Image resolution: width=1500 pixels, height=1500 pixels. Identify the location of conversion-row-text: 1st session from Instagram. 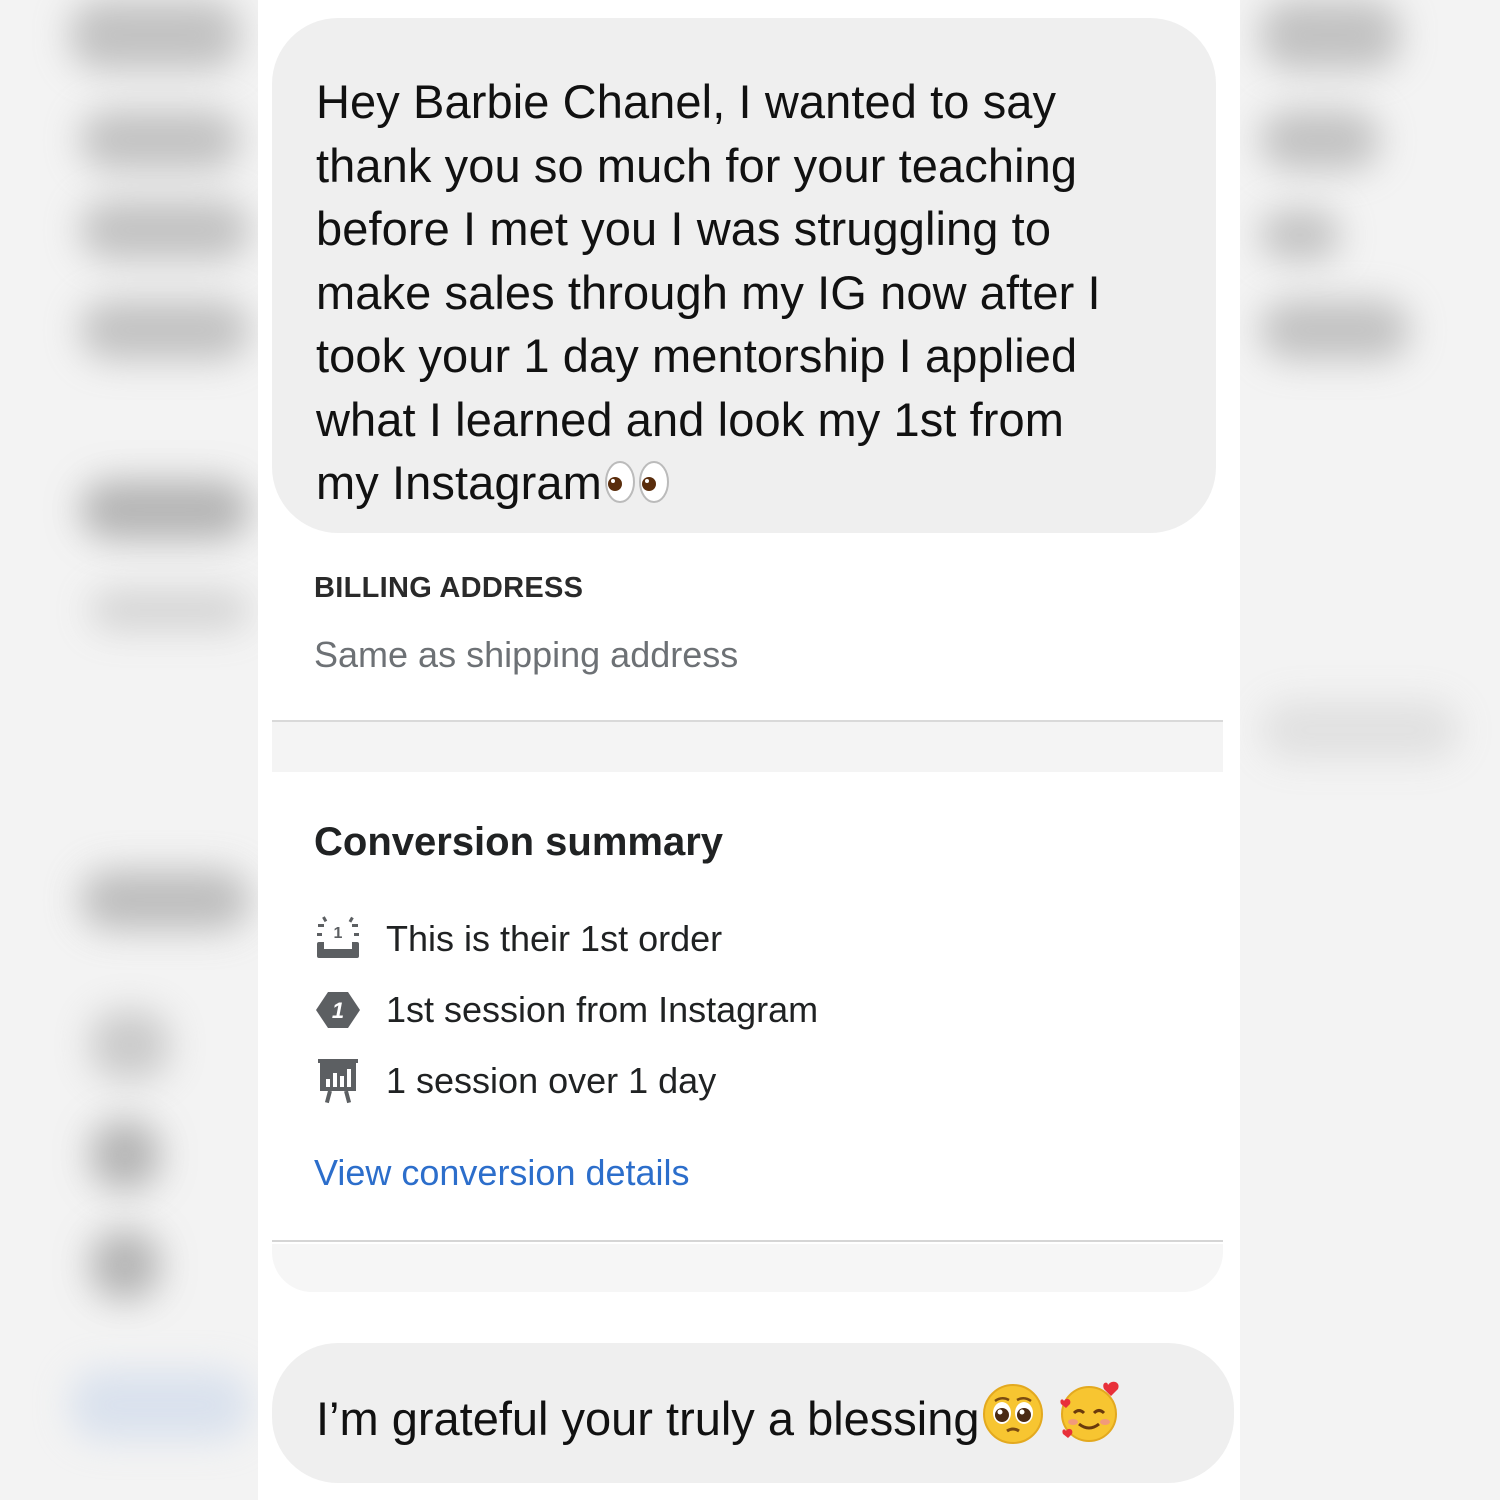
(602, 1009).